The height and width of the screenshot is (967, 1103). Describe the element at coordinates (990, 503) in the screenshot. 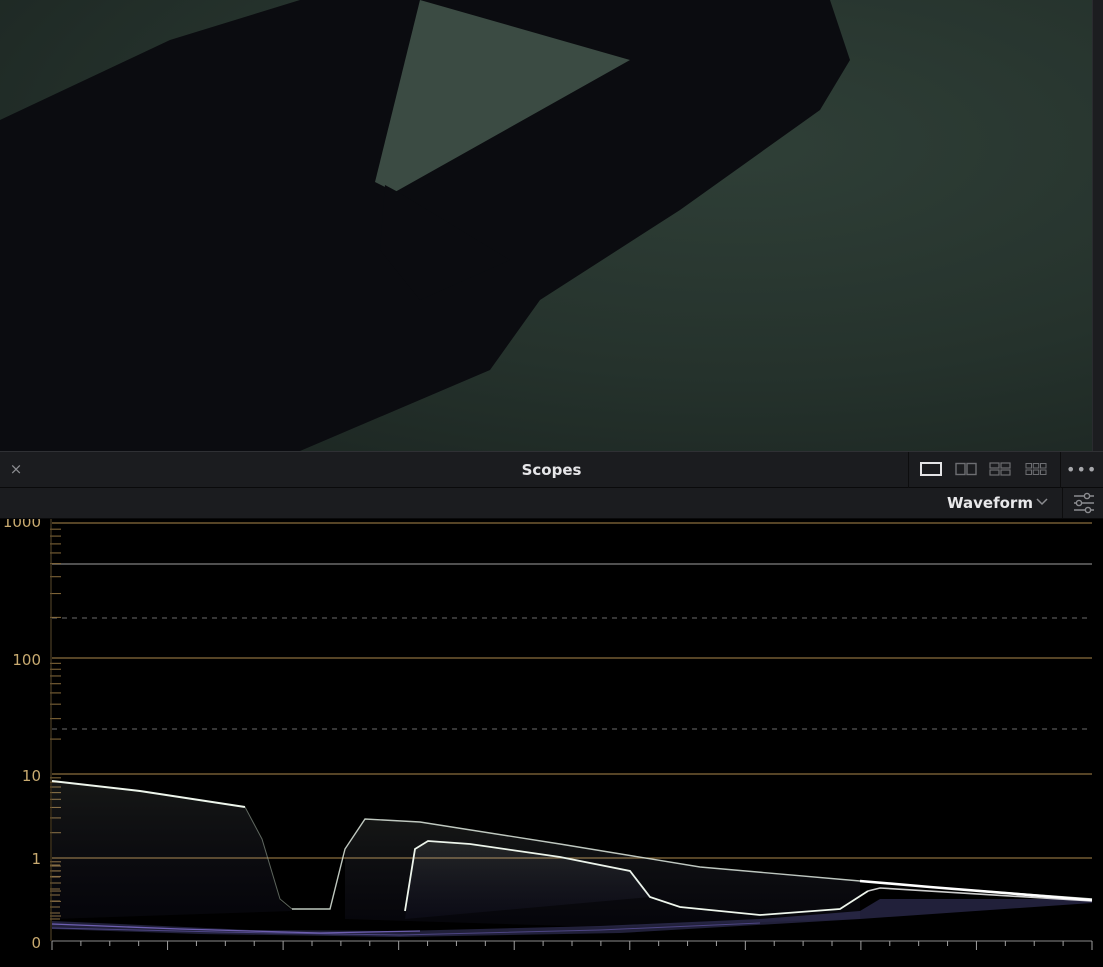

I see `scope-type-label: Waveform` at that location.